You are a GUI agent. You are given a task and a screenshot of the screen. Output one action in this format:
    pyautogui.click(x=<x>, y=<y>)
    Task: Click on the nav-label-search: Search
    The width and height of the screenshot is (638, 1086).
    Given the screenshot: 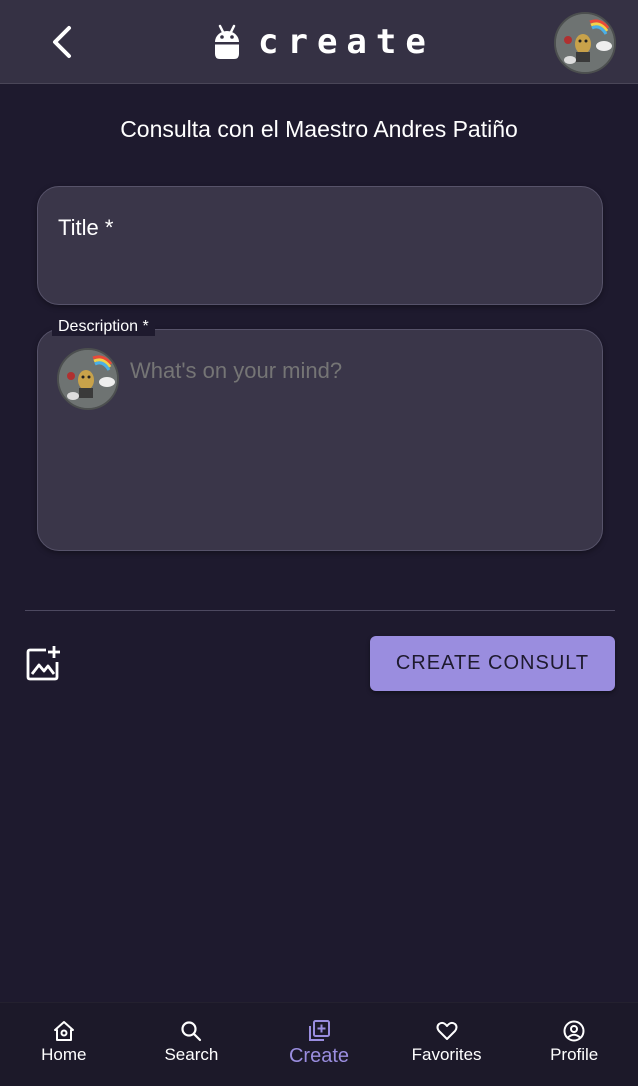 What is the action you would take?
    pyautogui.click(x=191, y=1054)
    